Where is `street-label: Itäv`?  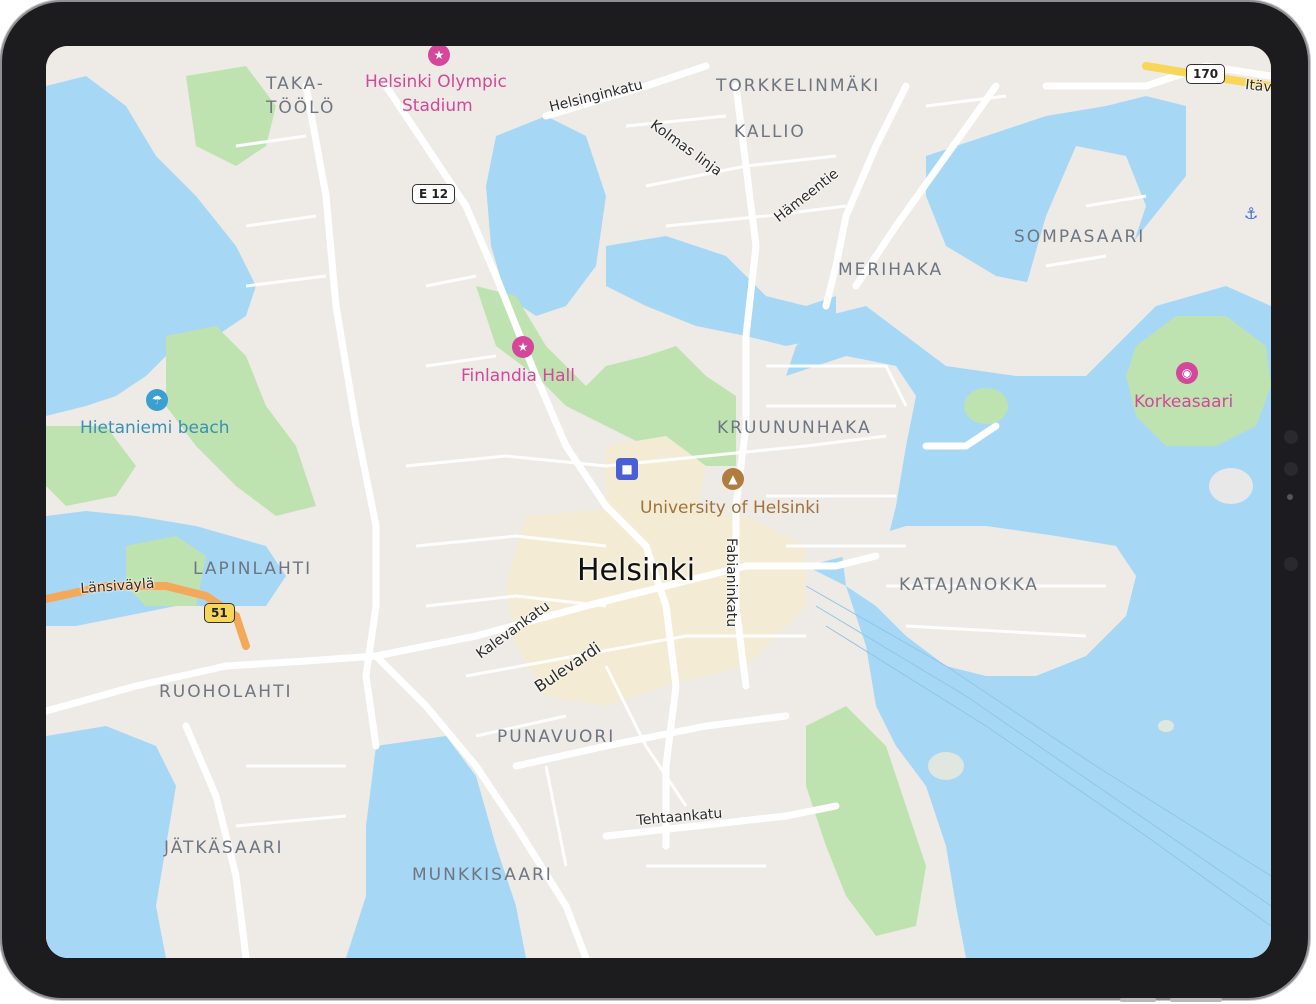
street-label: Itäv is located at coordinates (1257, 86).